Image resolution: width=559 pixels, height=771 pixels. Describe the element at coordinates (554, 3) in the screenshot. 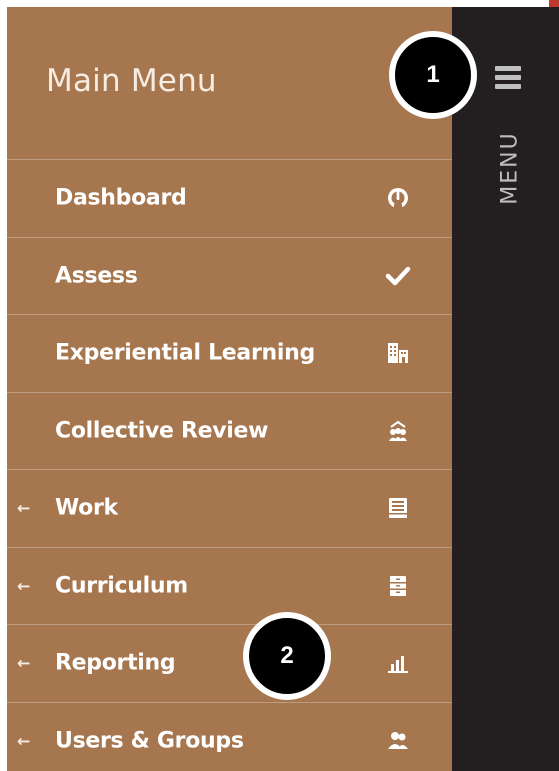

I see `corner-accent` at that location.